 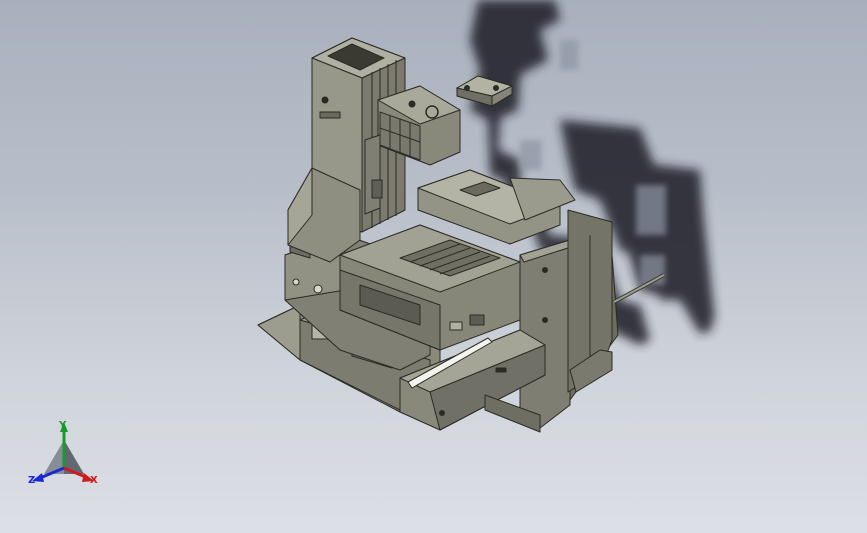 I want to click on y-axis-label: Y, so click(x=63, y=425).